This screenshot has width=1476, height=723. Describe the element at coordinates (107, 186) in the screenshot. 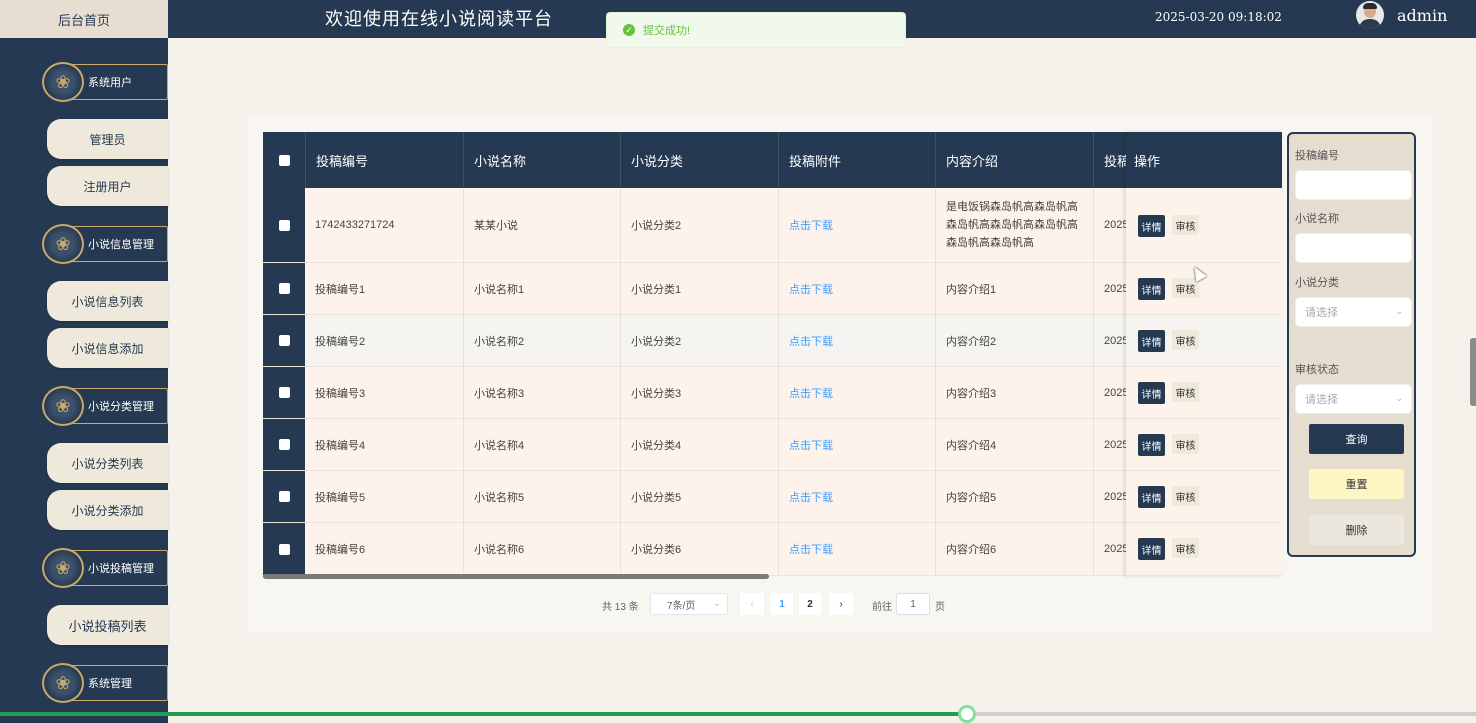

I see `sidebar-item-registered-users: 注册用户` at that location.